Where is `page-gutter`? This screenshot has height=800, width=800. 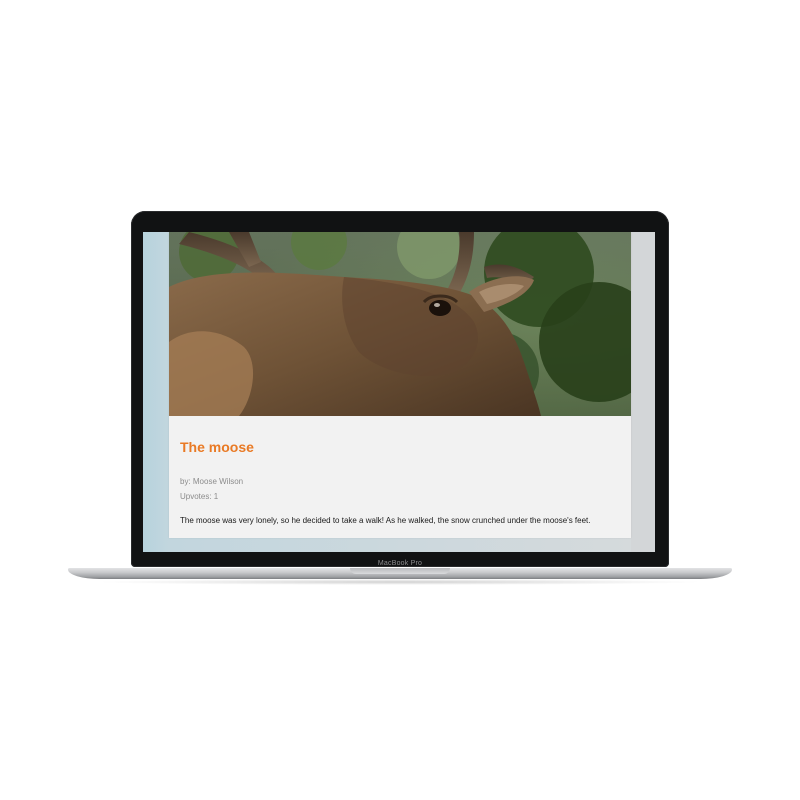
page-gutter is located at coordinates (643, 392).